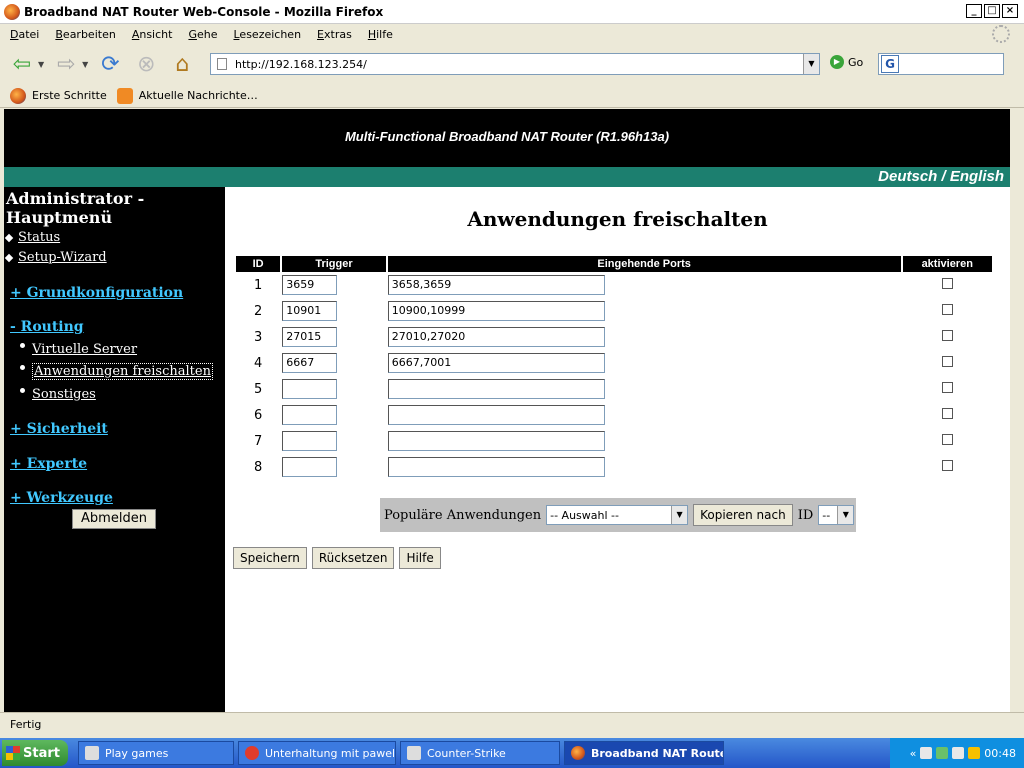 The image size is (1024, 768). What do you see at coordinates (155, 753) in the screenshot?
I see `task-play-games: Play games` at bounding box center [155, 753].